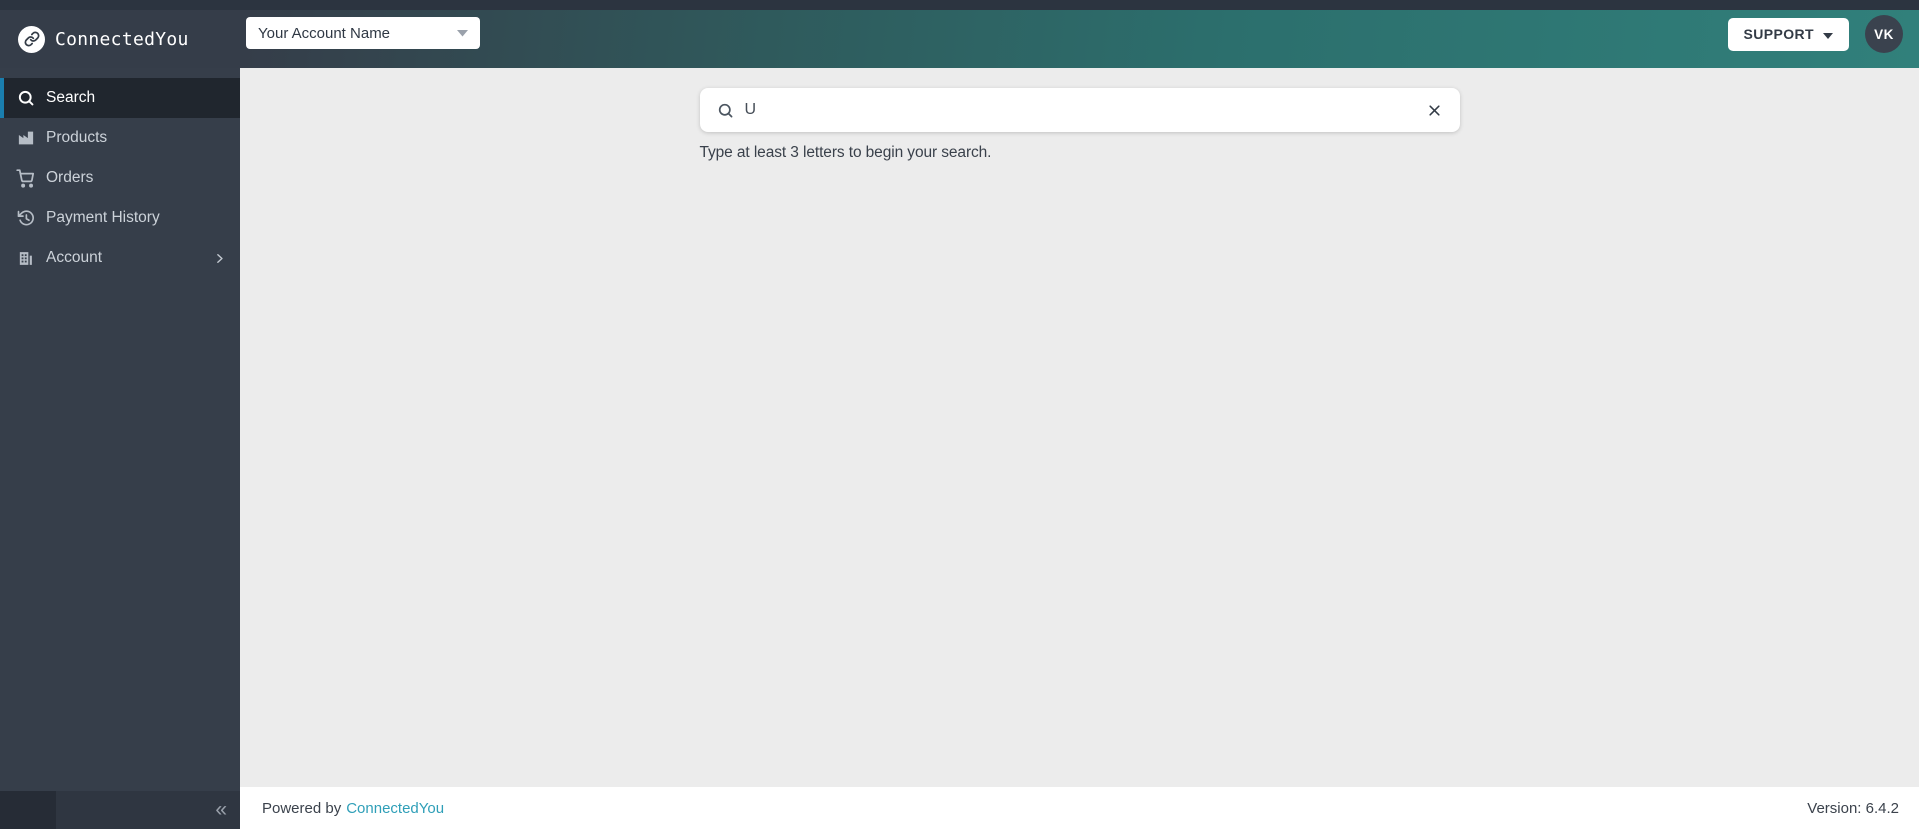  What do you see at coordinates (25, 138) in the screenshot?
I see `factory-icon` at bounding box center [25, 138].